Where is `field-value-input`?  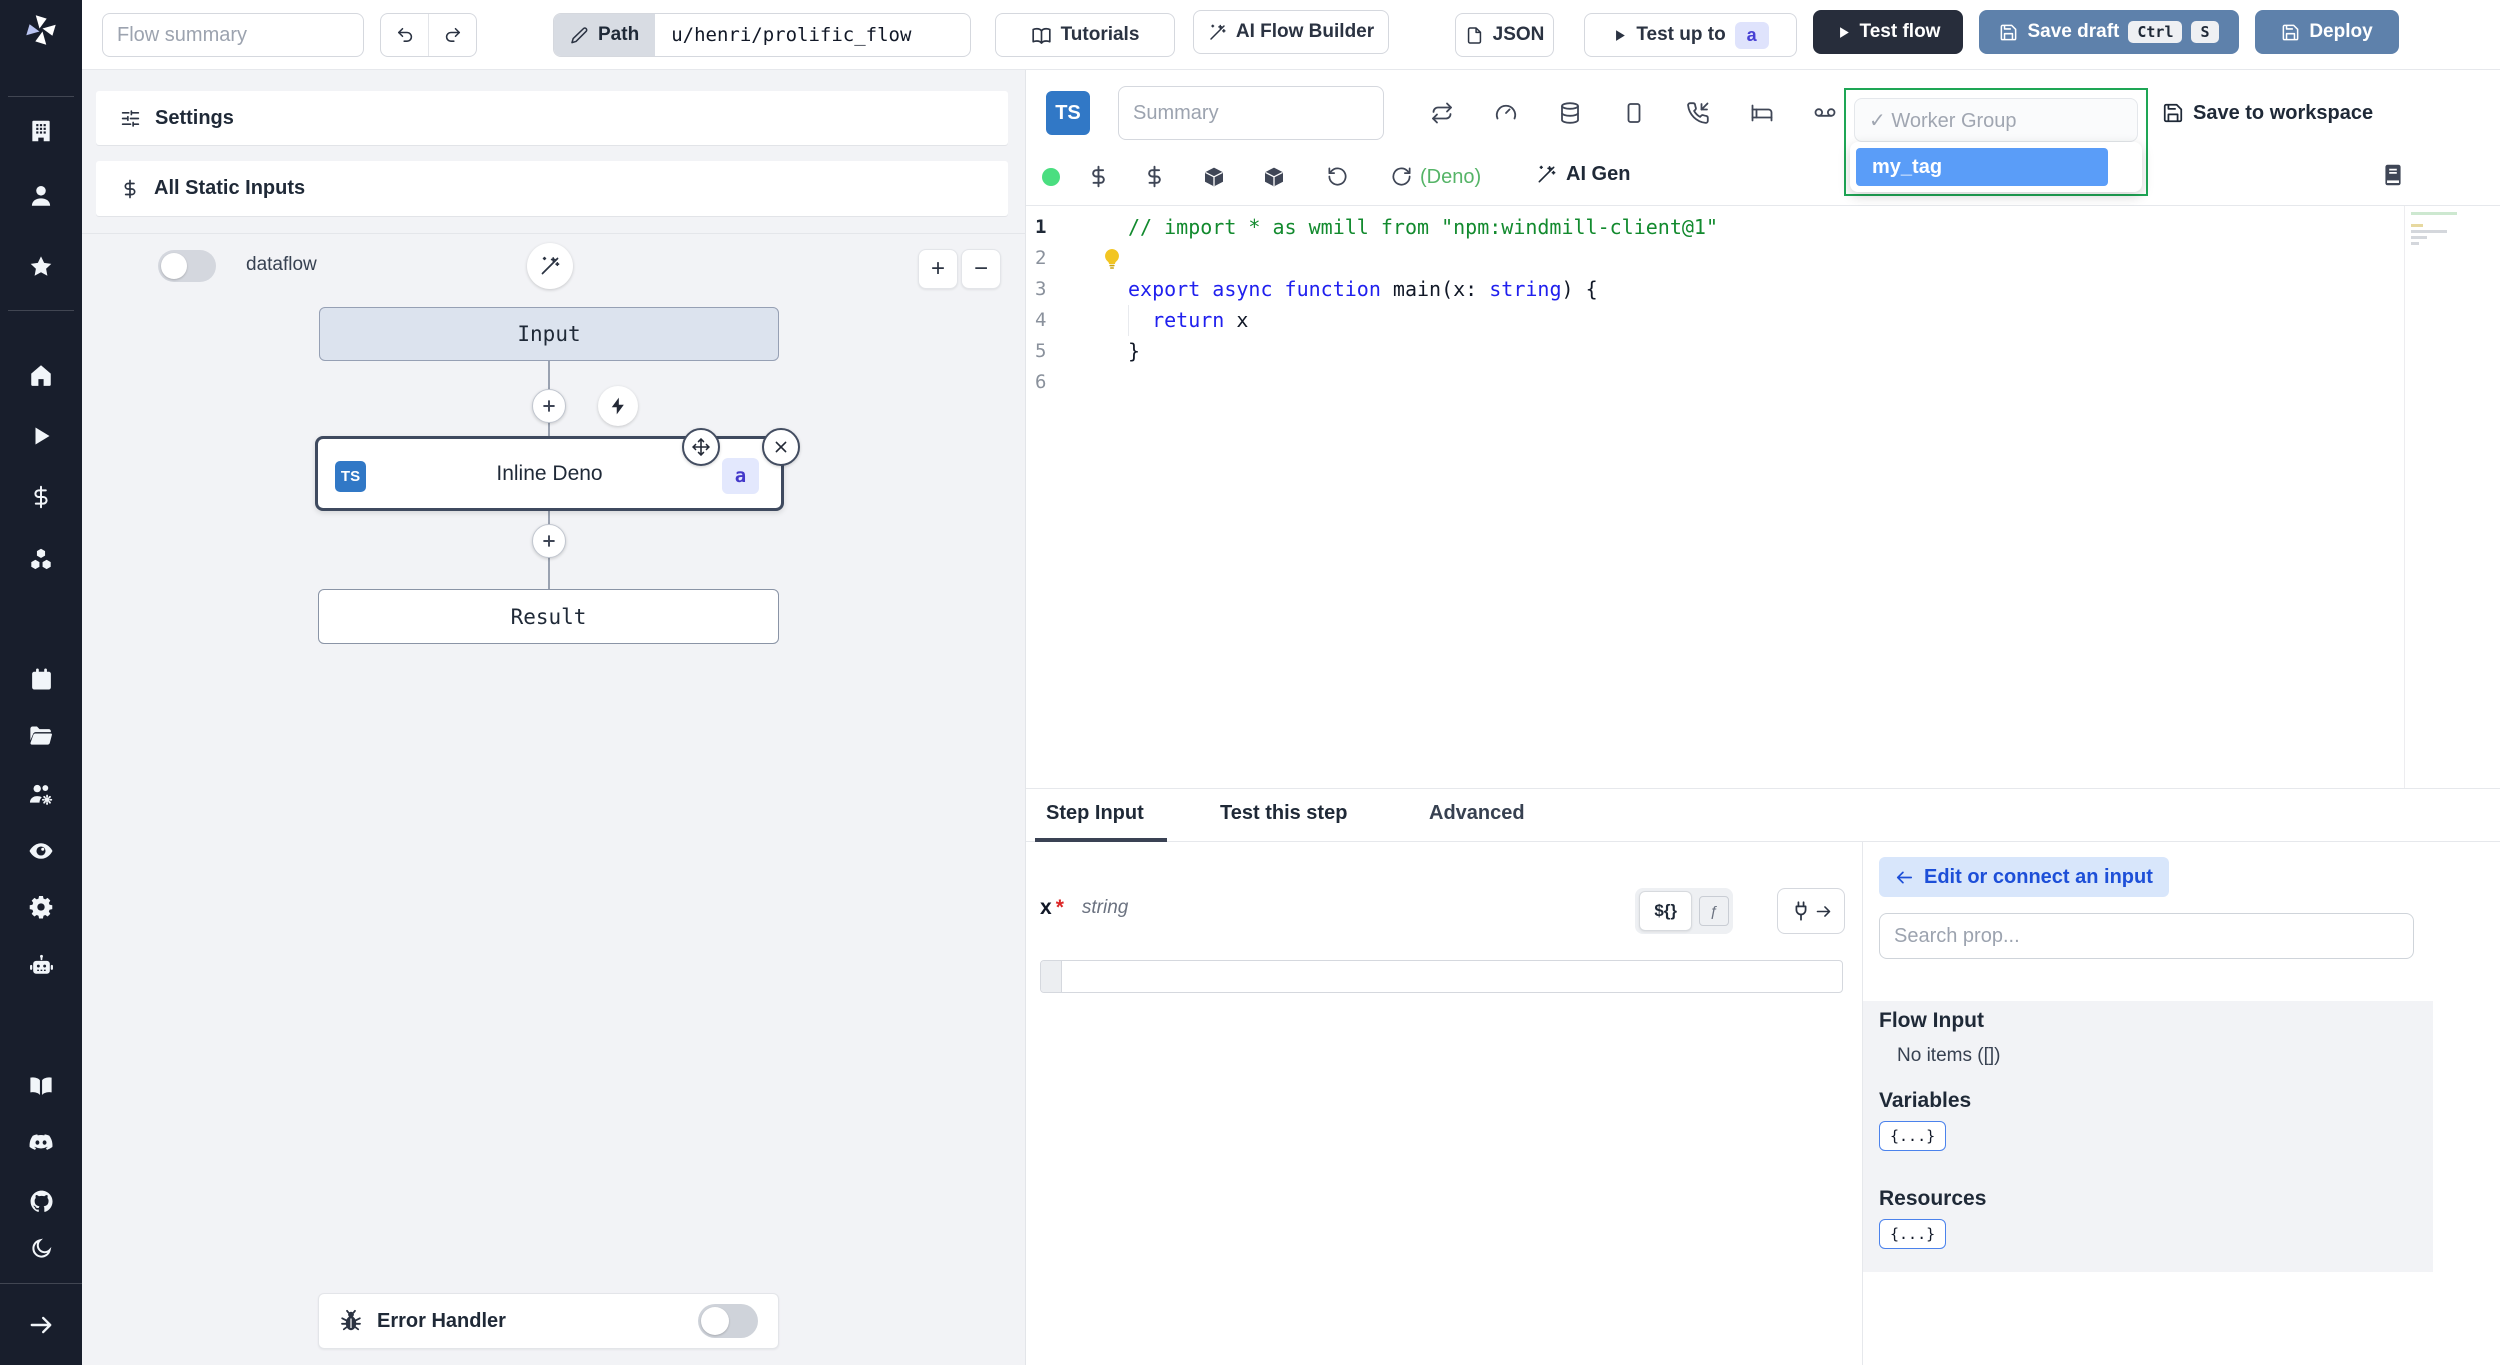 field-value-input is located at coordinates (1441, 976).